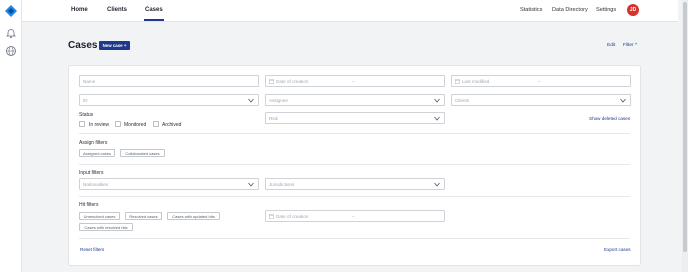  Describe the element at coordinates (617, 249) in the screenshot. I see `export-cases-link: Export cases` at that location.